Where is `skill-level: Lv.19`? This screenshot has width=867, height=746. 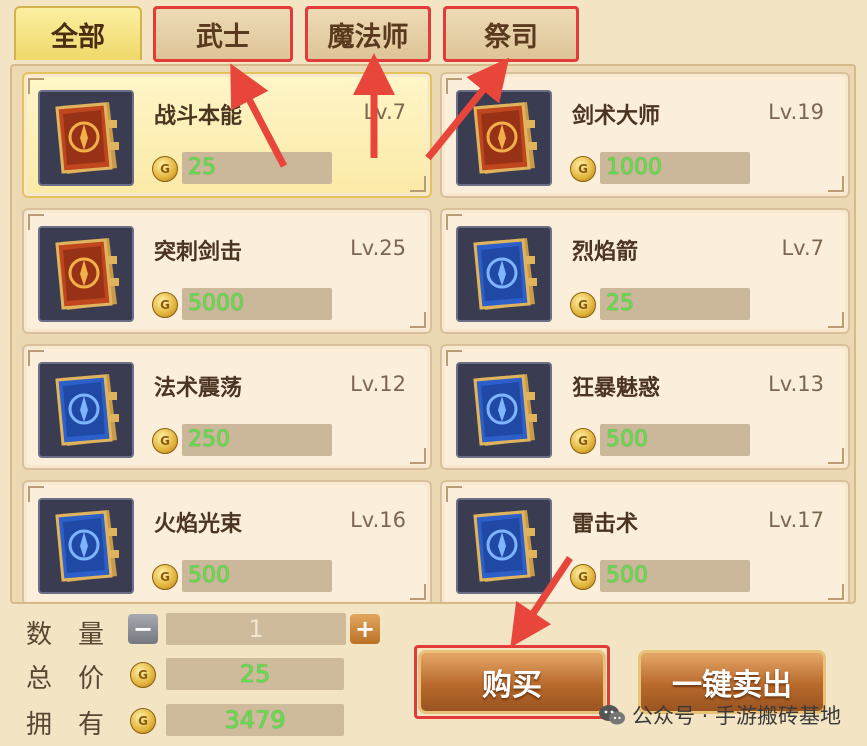 skill-level: Lv.19 is located at coordinates (796, 112).